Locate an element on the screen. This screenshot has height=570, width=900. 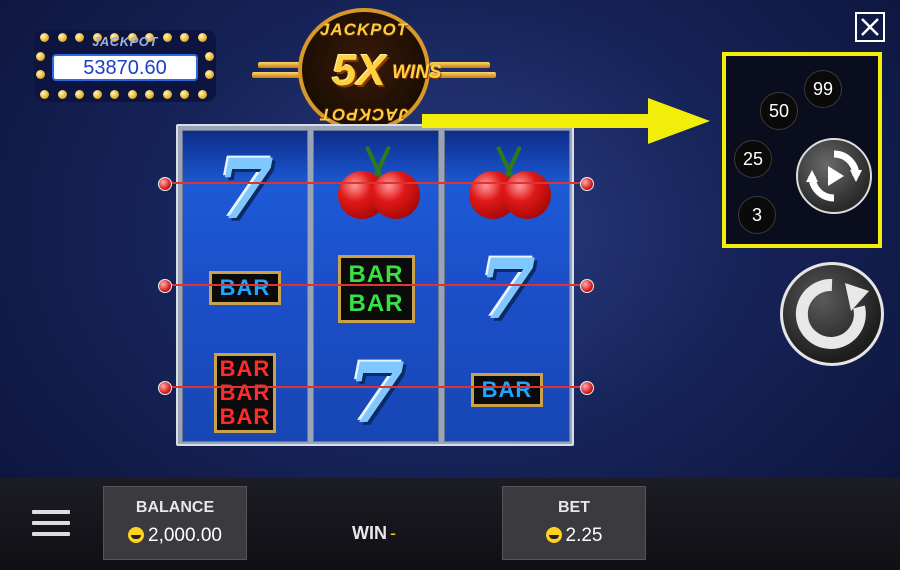
reel-2: BAR BAR 7 is located at coordinates (376, 286).